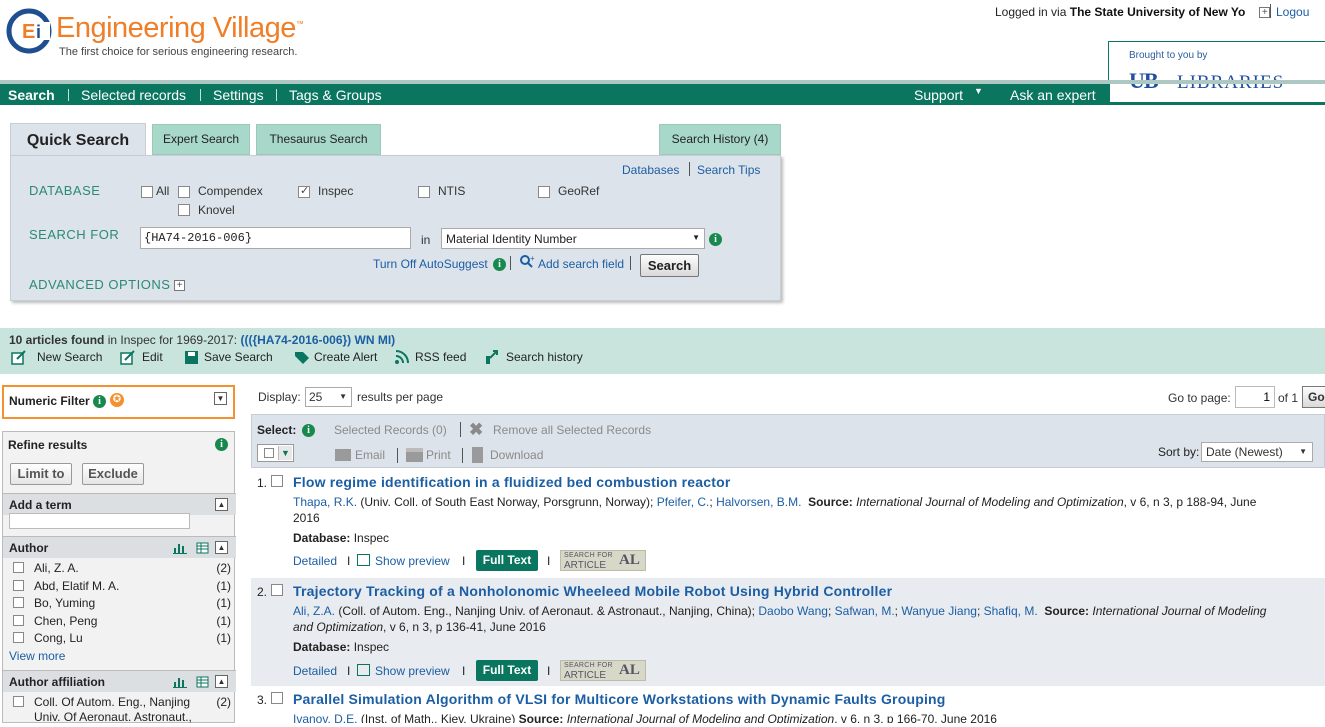 The height and width of the screenshot is (727, 1325). What do you see at coordinates (220, 398) in the screenshot?
I see `expand-chevron-icon: ▼` at bounding box center [220, 398].